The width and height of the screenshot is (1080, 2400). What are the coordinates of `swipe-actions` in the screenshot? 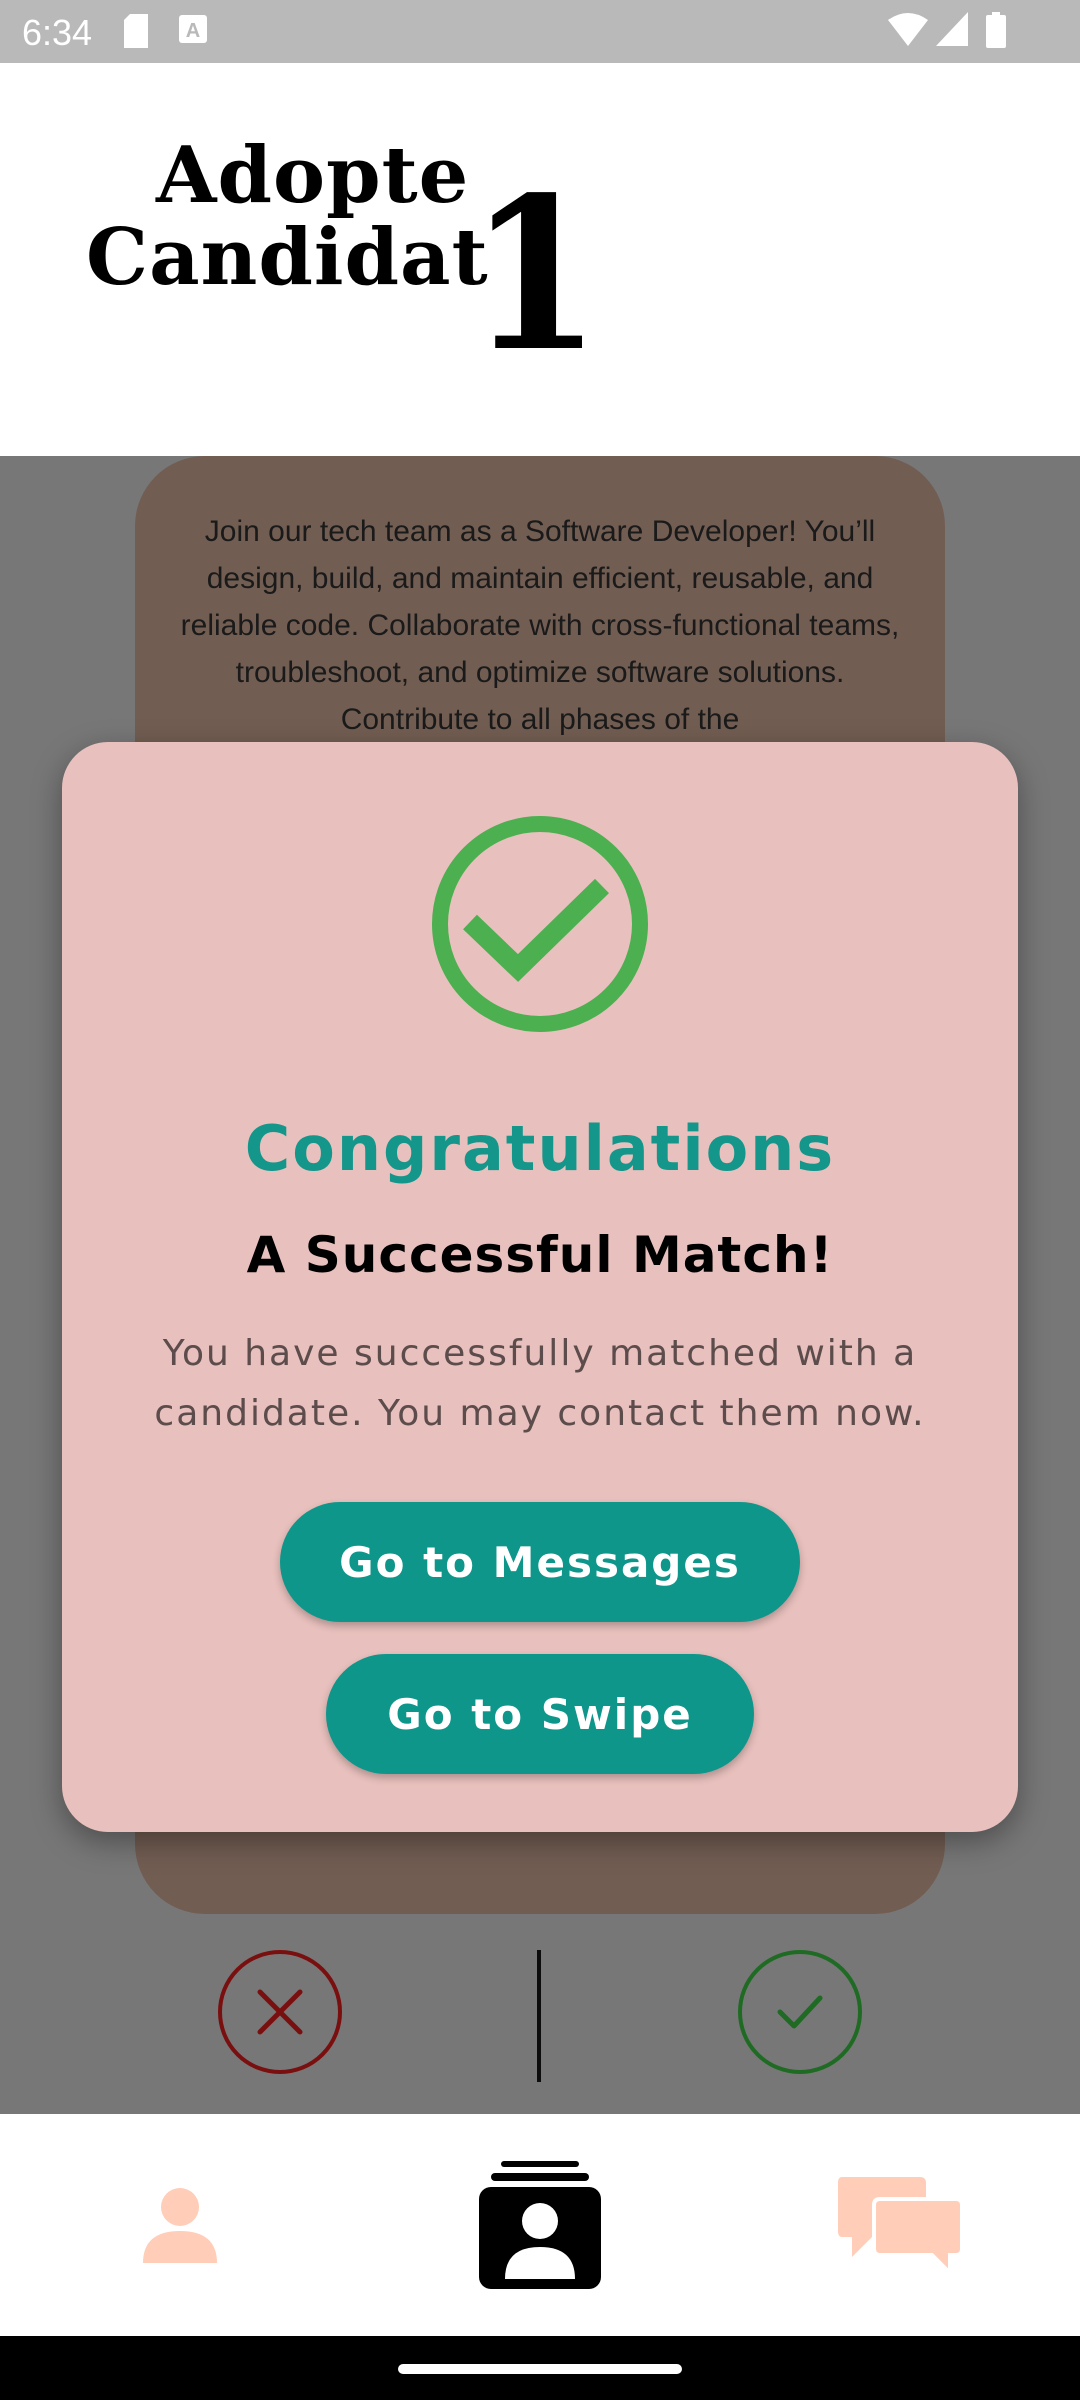 It's located at (540, 2020).